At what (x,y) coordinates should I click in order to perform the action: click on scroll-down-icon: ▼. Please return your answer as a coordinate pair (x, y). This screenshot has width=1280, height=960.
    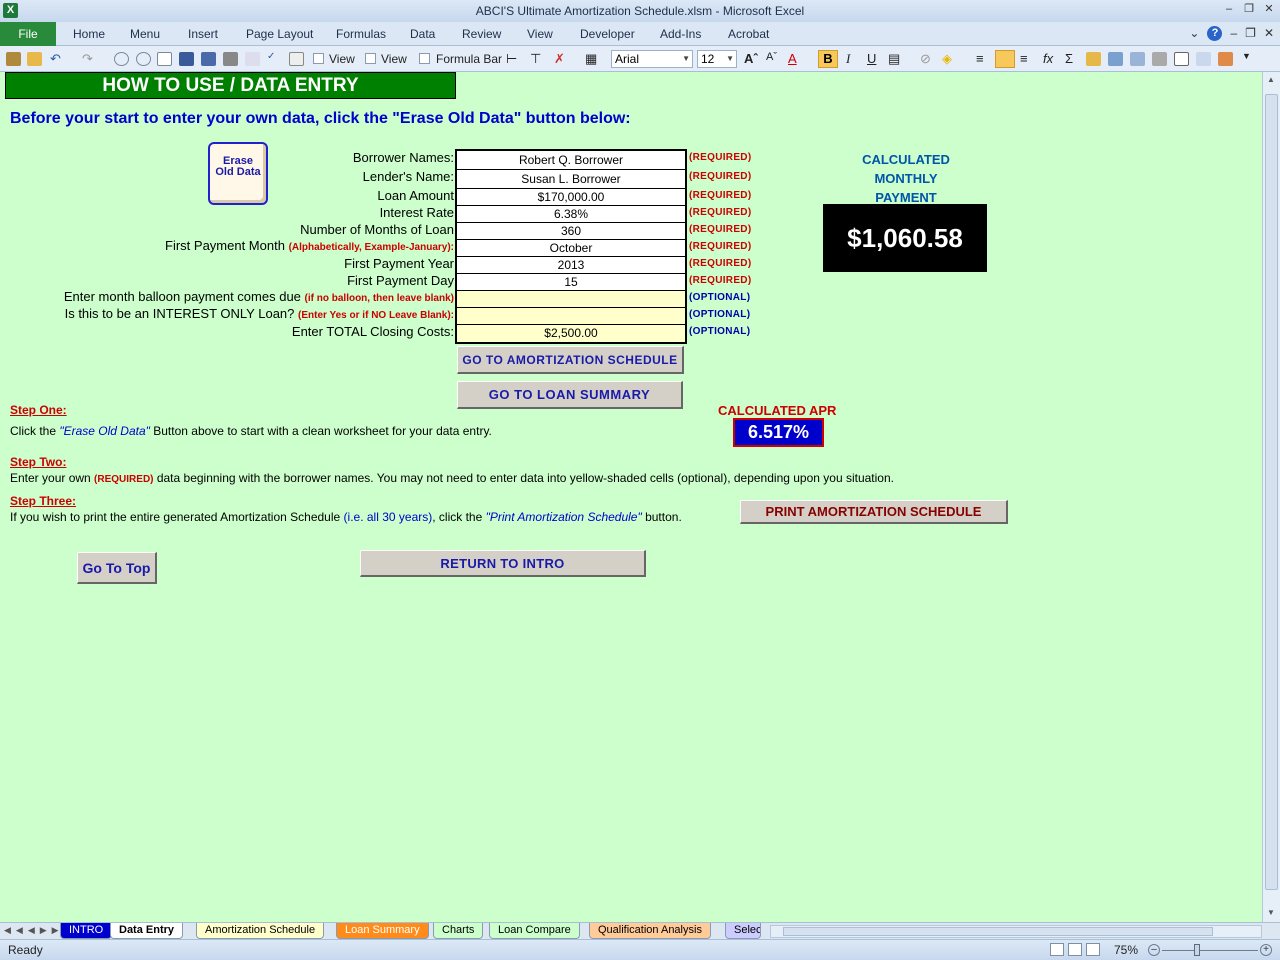
    Looking at the image, I should click on (1271, 912).